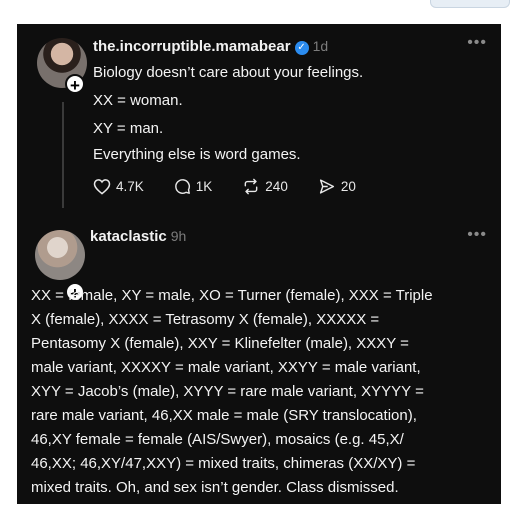 This screenshot has width=526, height=526. What do you see at coordinates (204, 186) in the screenshot?
I see `reply-count: 1K` at bounding box center [204, 186].